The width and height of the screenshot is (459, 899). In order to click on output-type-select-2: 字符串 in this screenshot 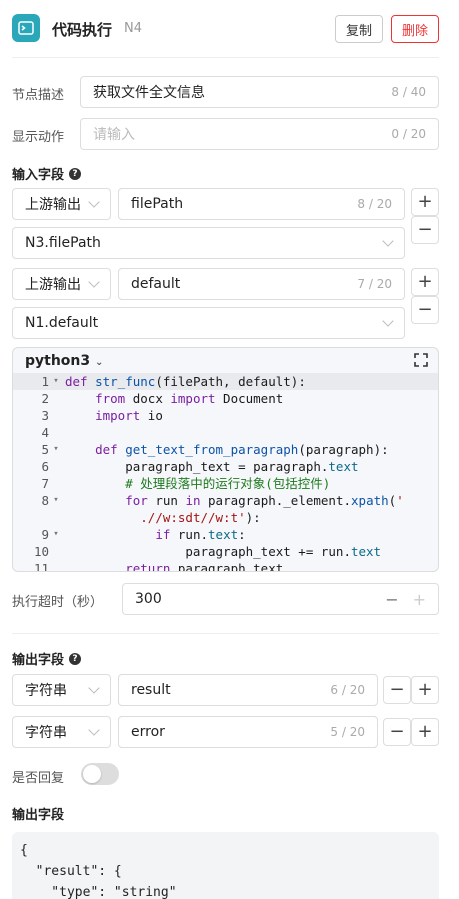, I will do `click(61, 732)`.